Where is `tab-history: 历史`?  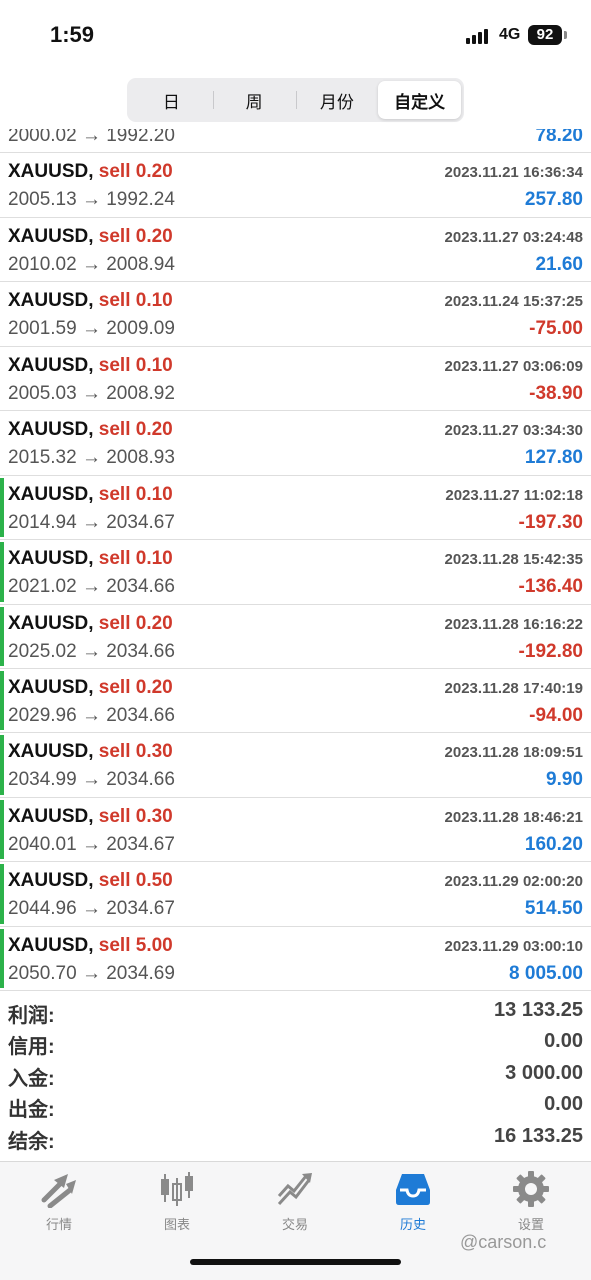 tab-history: 历史 is located at coordinates (413, 1202).